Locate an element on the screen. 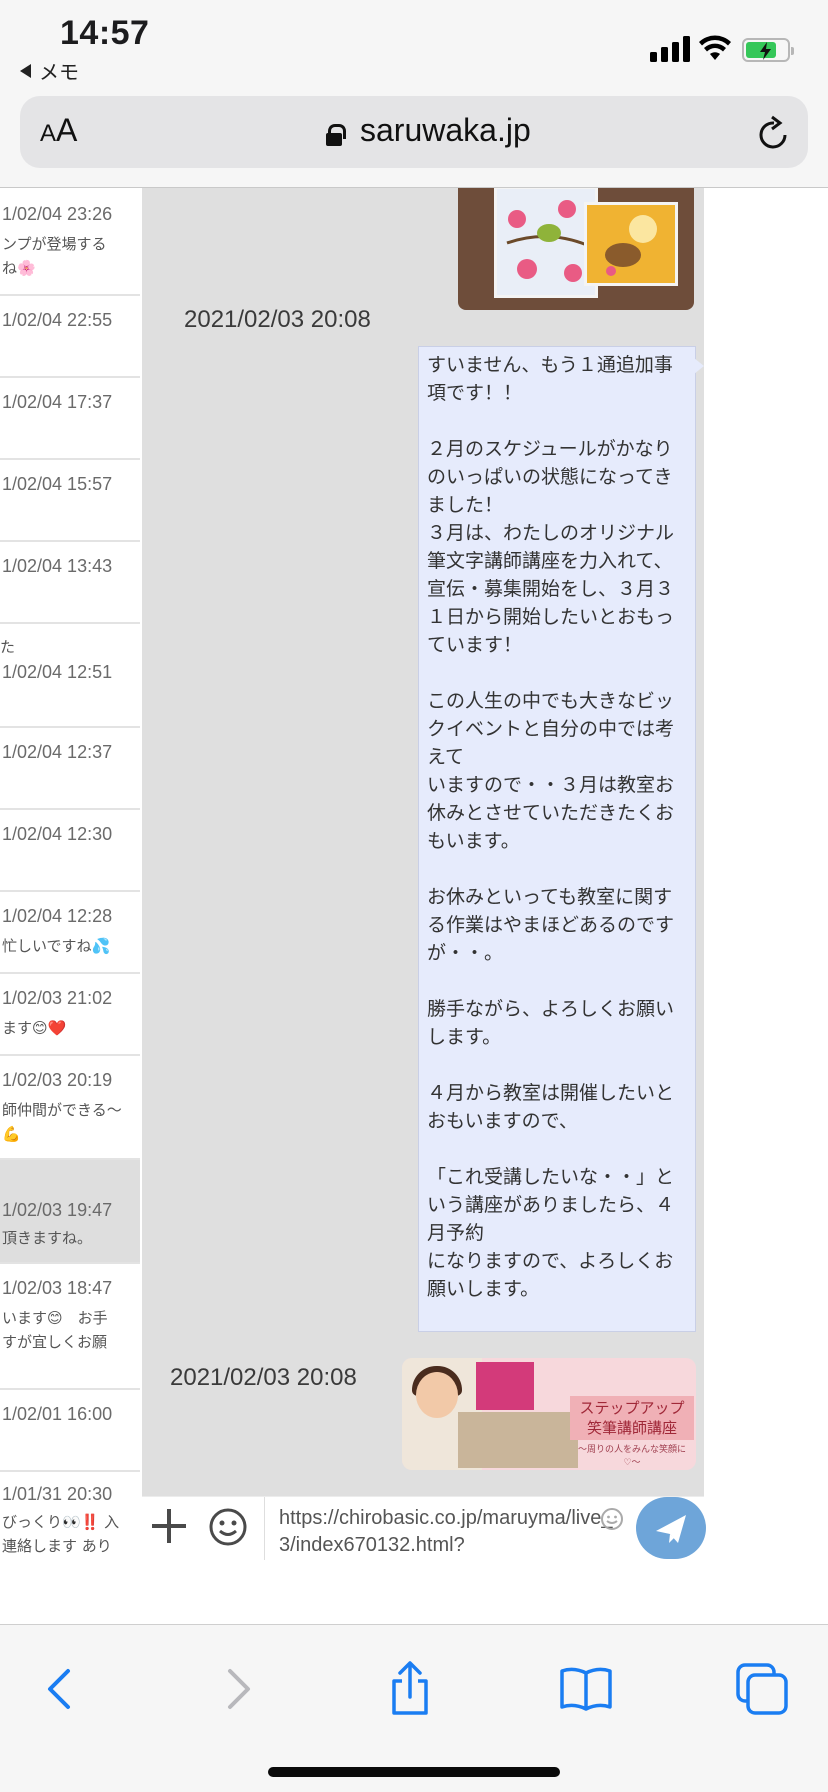  image-attachment-postcards is located at coordinates (576, 249).